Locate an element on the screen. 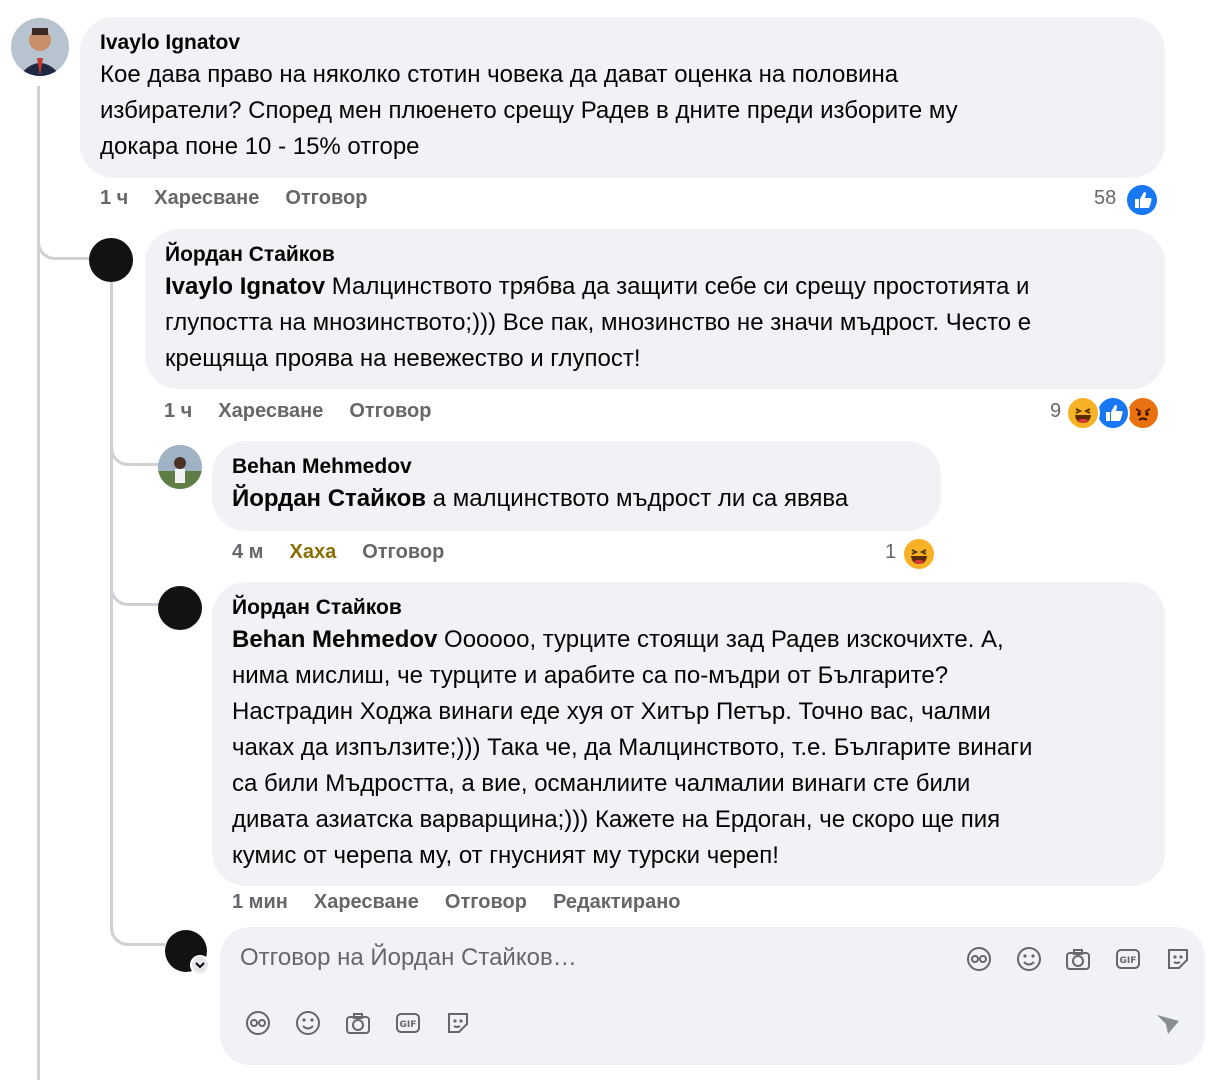 This screenshot has width=1211, height=1080. comment-author: Behan Mehmedov is located at coordinates (576, 467).